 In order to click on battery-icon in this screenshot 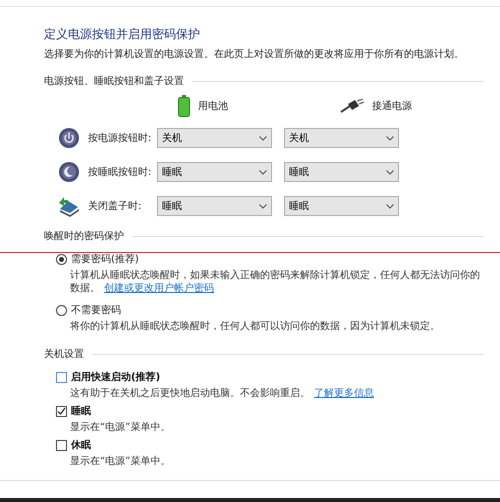, I will do `click(184, 106)`.